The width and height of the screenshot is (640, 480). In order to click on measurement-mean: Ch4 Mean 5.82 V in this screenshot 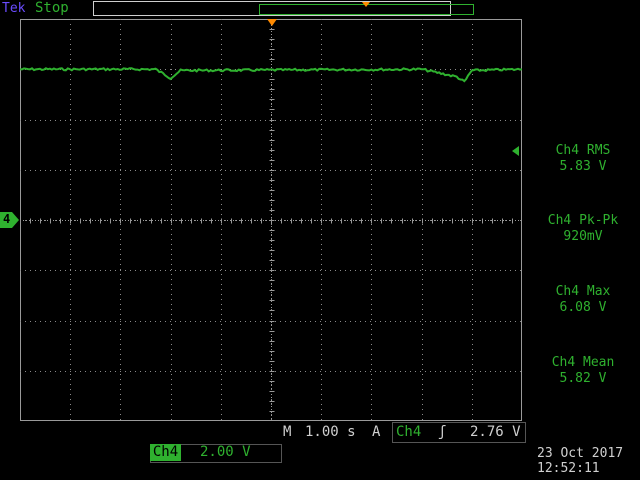, I will do `click(583, 371)`.